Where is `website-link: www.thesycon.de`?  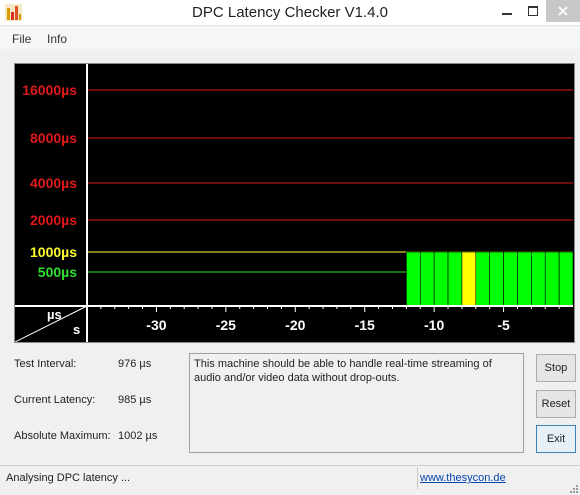
website-link: www.thesycon.de is located at coordinates (463, 478).